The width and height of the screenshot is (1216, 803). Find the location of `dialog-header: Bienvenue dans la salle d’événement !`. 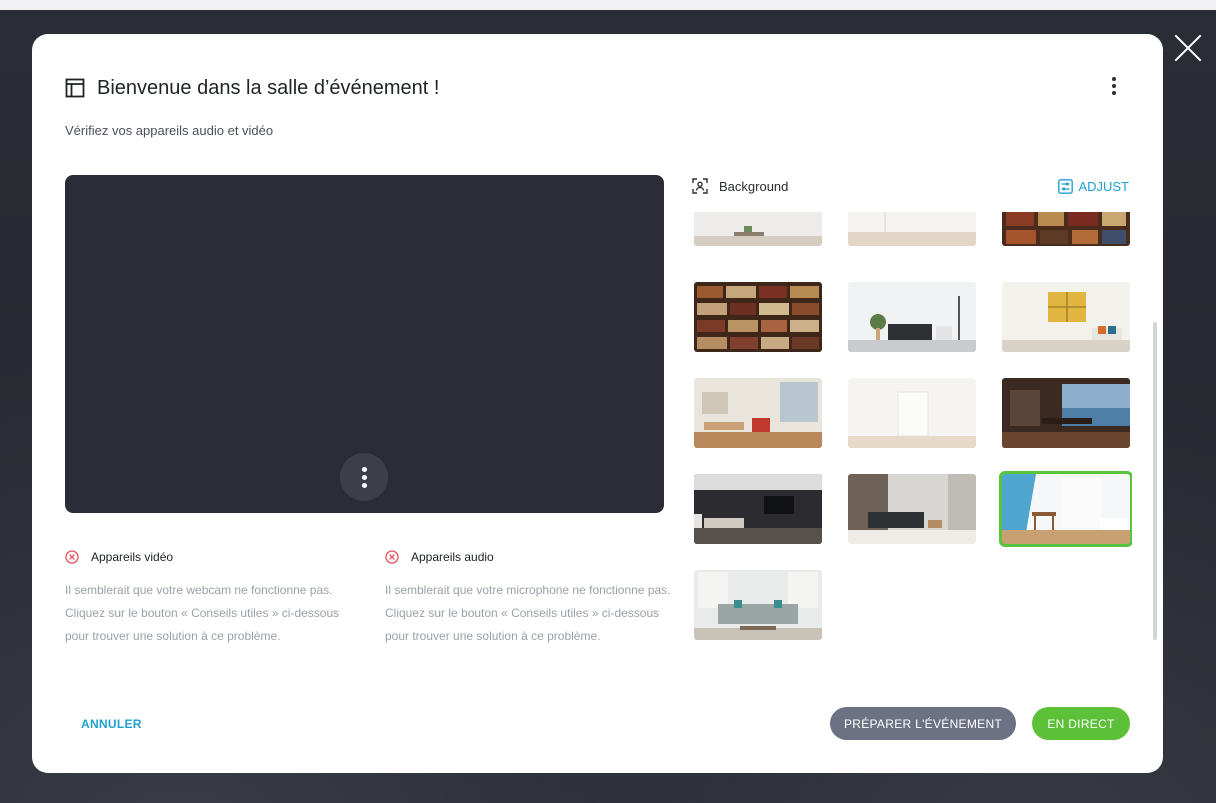

dialog-header: Bienvenue dans la salle d’événement ! is located at coordinates (252, 88).